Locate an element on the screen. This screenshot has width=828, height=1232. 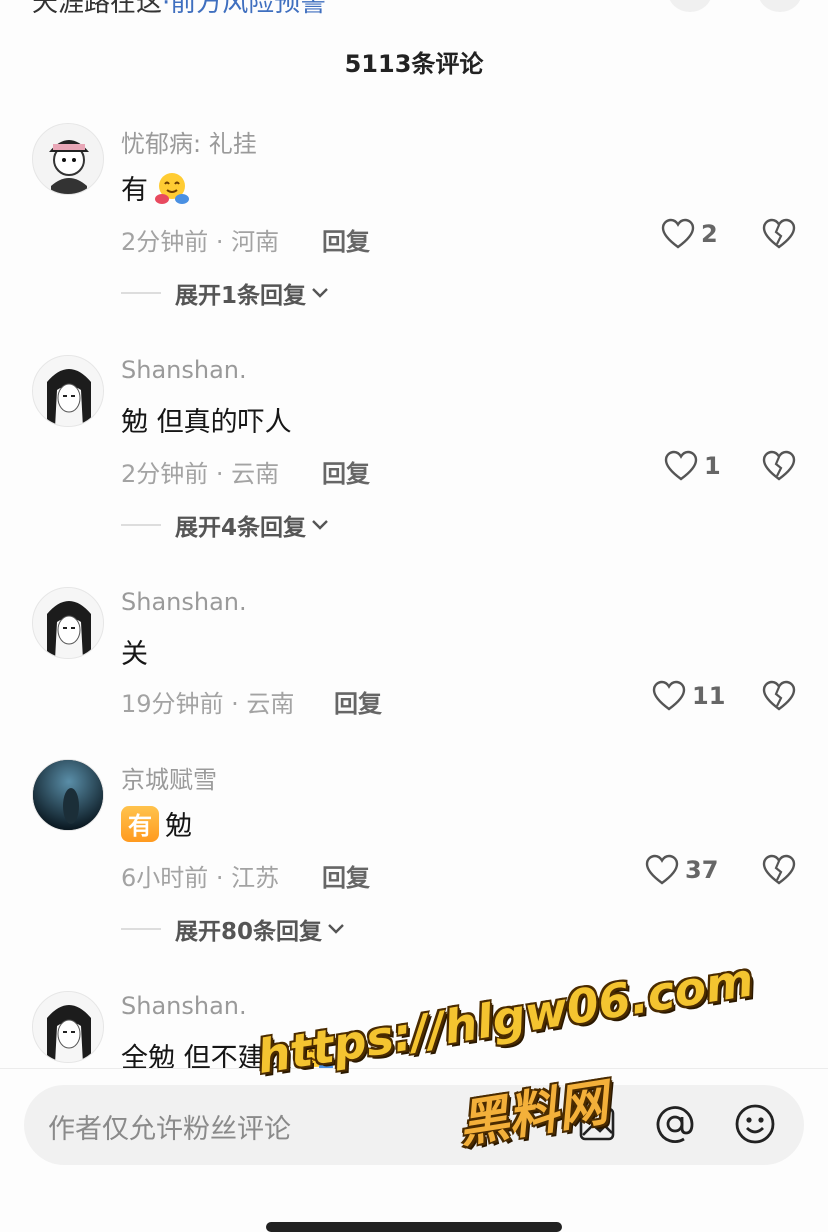
like-button: 2 is located at coordinates (689, 234).